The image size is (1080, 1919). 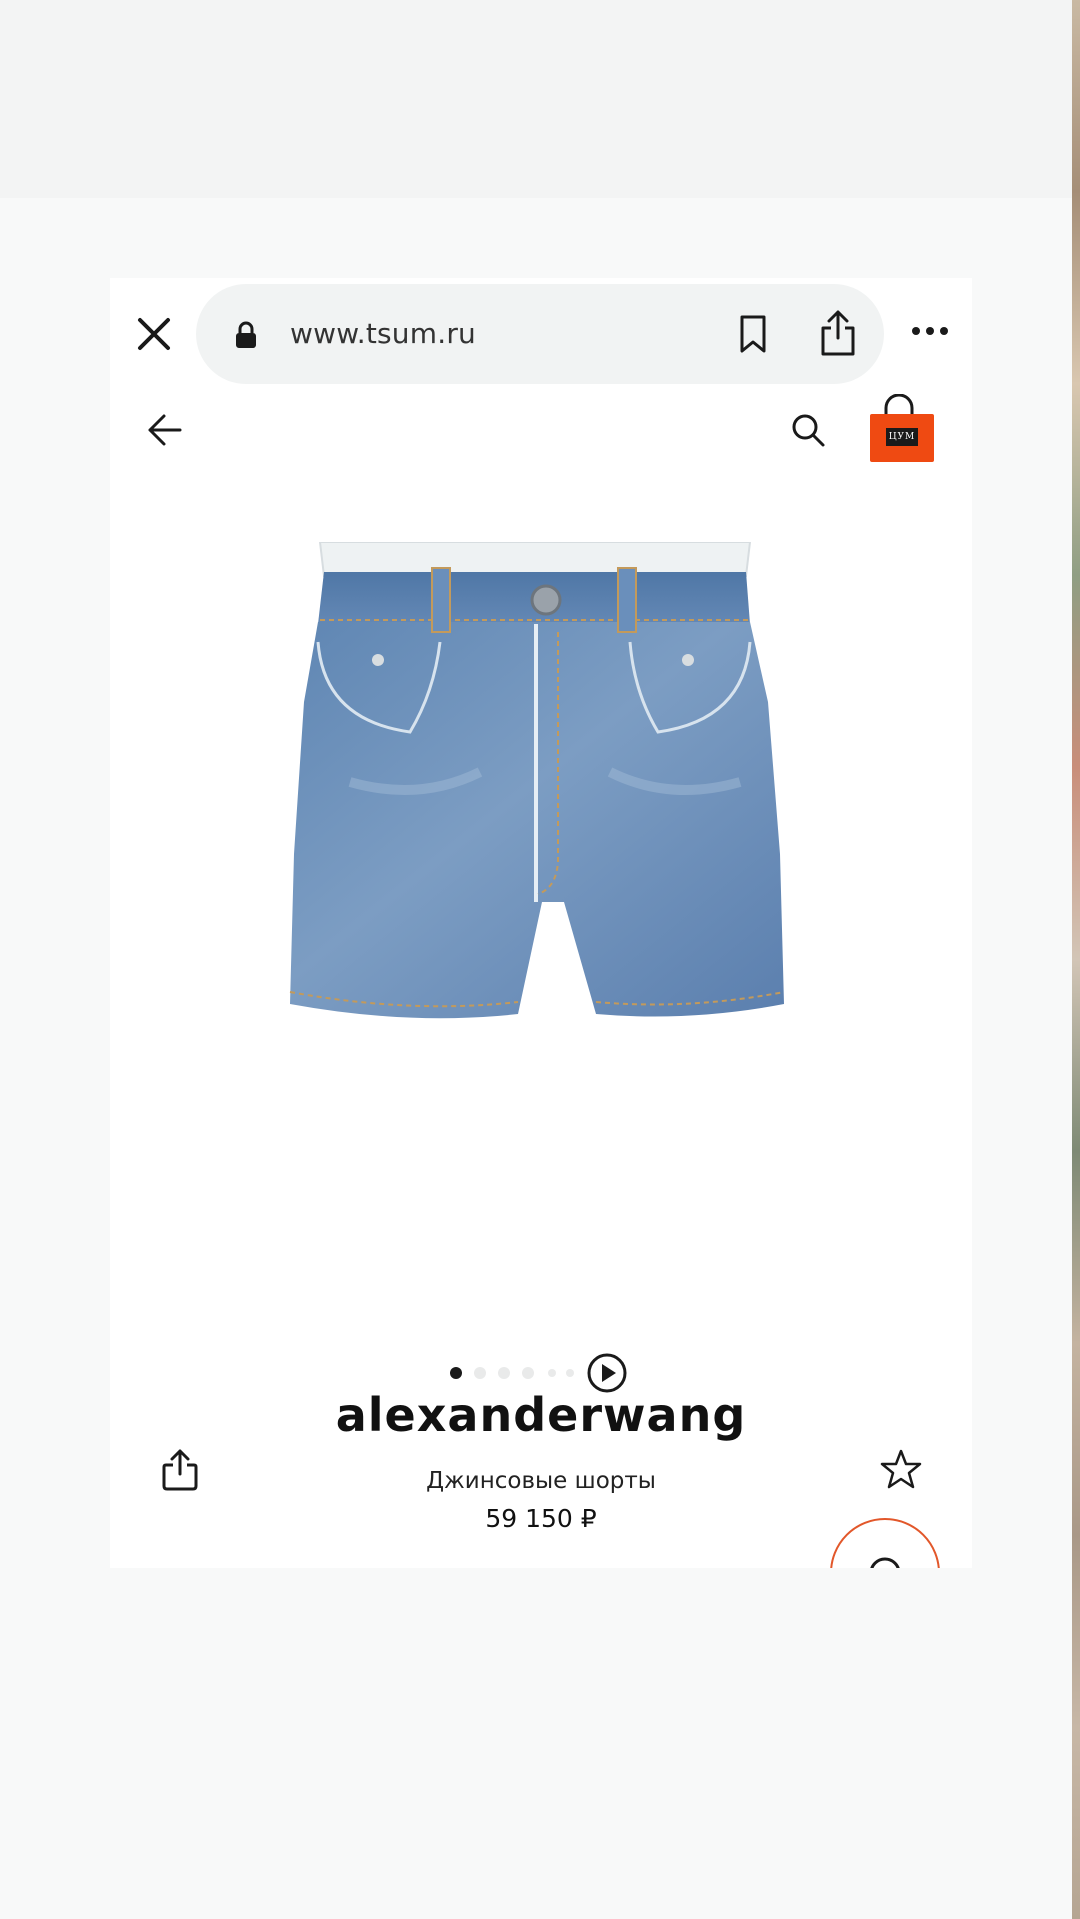 What do you see at coordinates (1076, 959) in the screenshot?
I see `edge-strip` at bounding box center [1076, 959].